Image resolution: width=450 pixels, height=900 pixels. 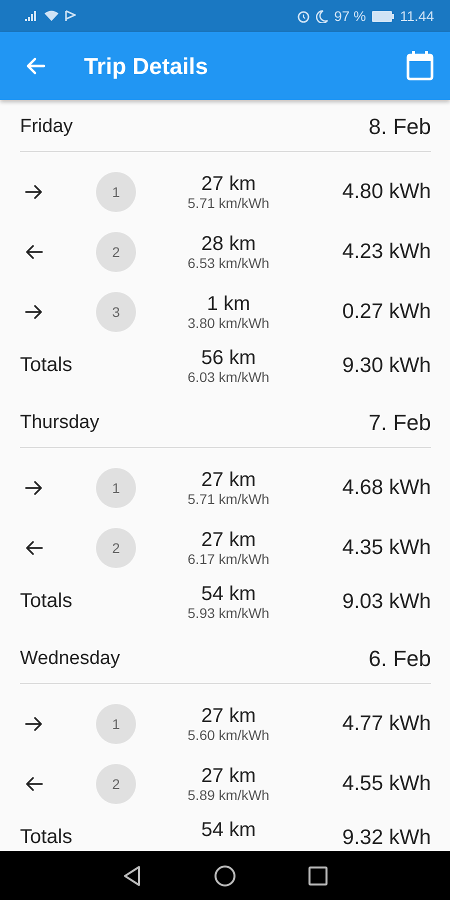 I want to click on total-energy: 9.30 kWh, so click(x=386, y=366).